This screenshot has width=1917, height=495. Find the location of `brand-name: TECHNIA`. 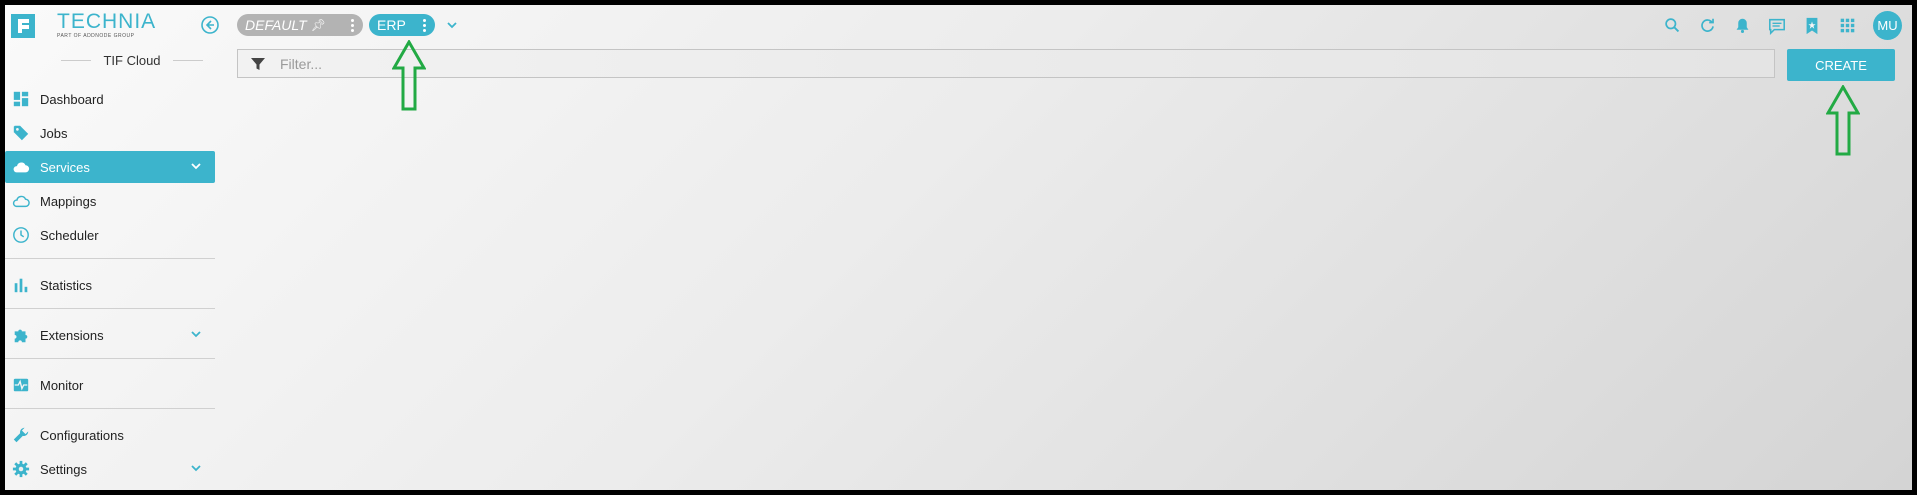

brand-name: TECHNIA is located at coordinates (107, 21).